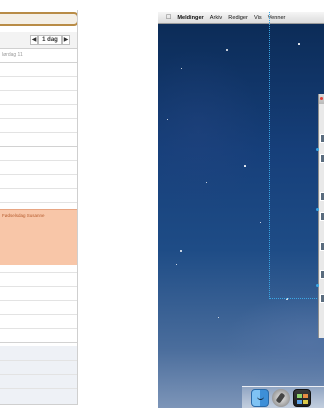  What do you see at coordinates (34, 40) in the screenshot?
I see `previous-day-button: ◀` at bounding box center [34, 40].